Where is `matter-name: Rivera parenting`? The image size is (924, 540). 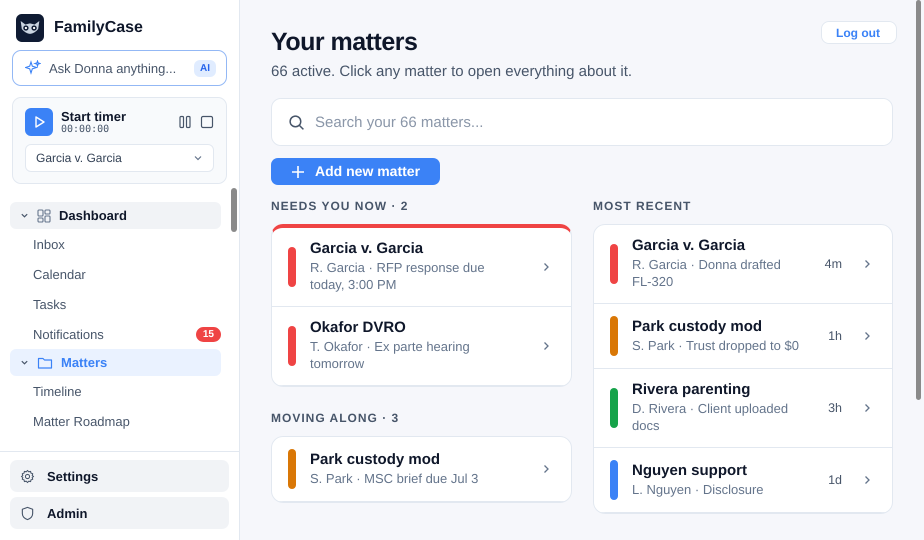 matter-name: Rivera parenting is located at coordinates (692, 389).